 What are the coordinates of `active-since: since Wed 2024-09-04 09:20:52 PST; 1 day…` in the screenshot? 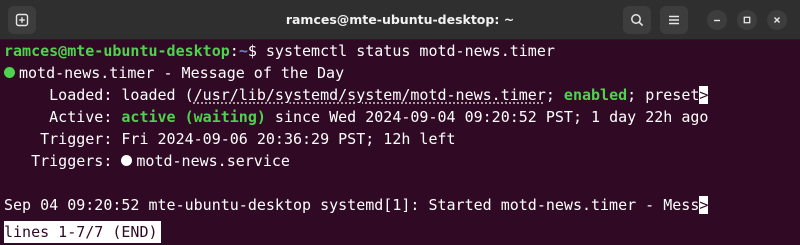 It's located at (487, 117).